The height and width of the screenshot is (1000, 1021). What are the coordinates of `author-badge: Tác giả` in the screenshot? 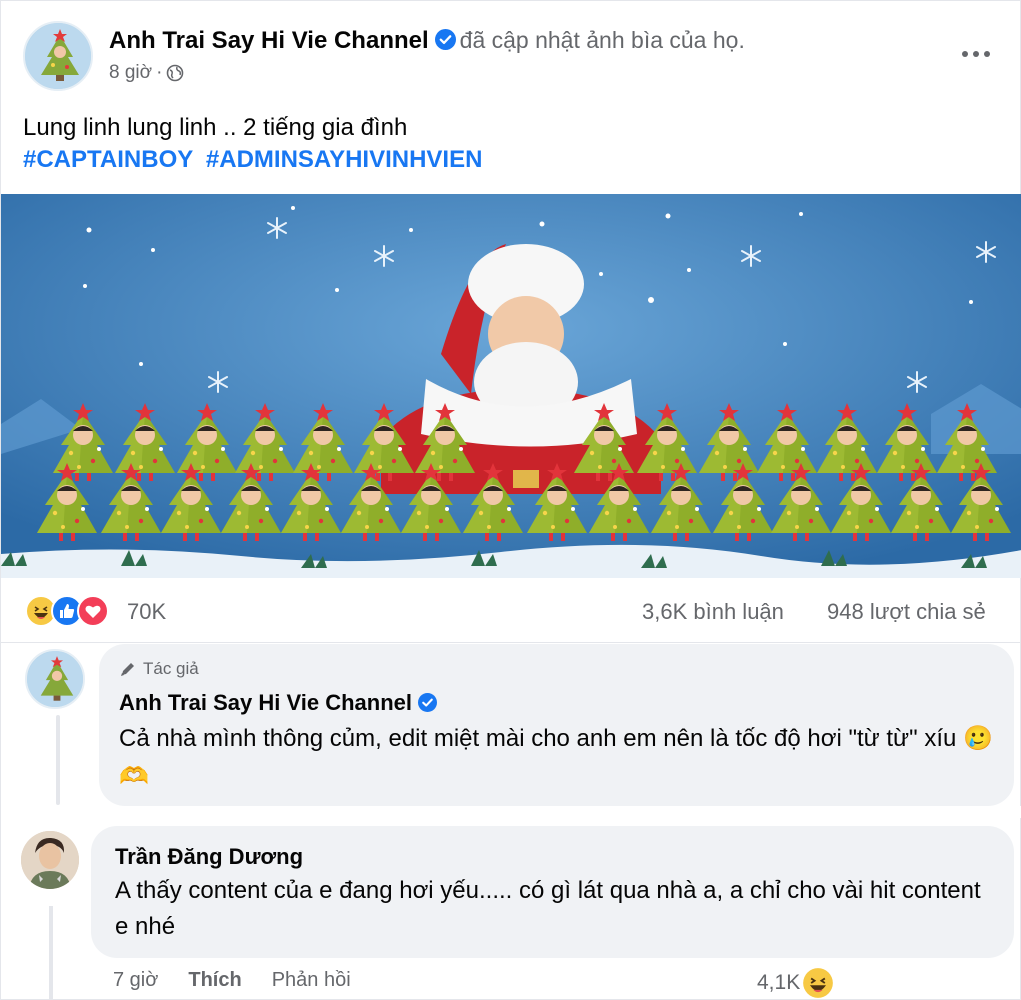 It's located at (159, 669).